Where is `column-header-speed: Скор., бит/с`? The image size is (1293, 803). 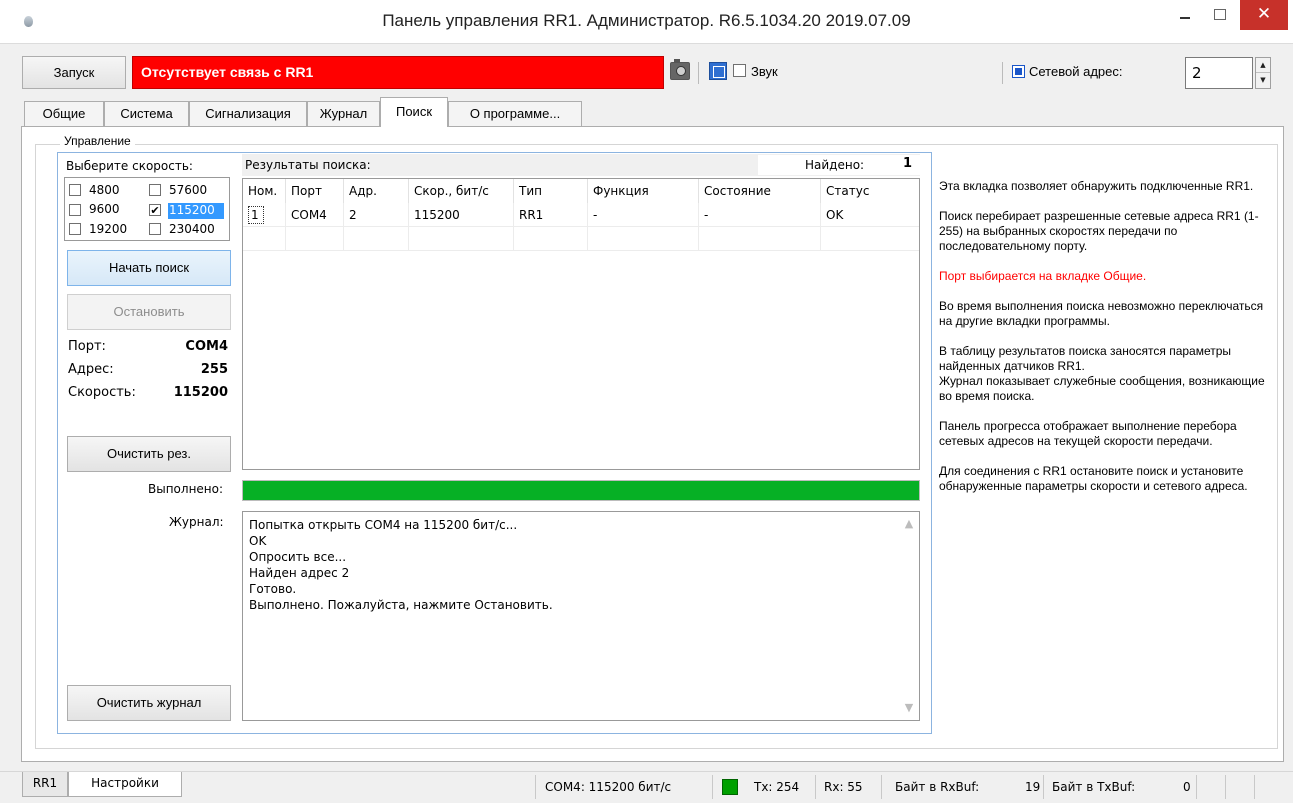
column-header-speed: Скор., бит/с is located at coordinates (461, 191).